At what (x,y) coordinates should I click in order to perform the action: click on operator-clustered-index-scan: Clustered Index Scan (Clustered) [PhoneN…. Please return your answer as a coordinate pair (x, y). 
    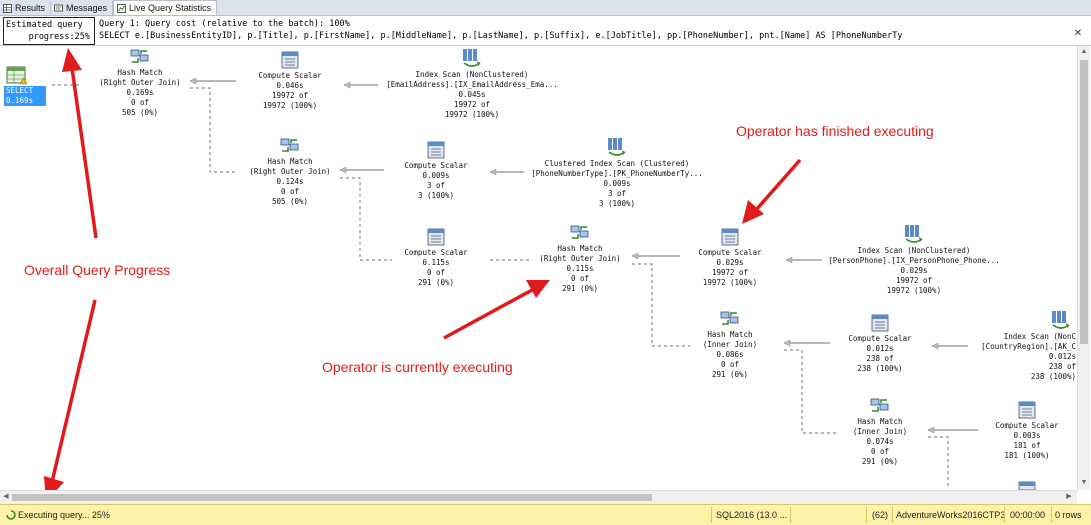
    Looking at the image, I should click on (617, 172).